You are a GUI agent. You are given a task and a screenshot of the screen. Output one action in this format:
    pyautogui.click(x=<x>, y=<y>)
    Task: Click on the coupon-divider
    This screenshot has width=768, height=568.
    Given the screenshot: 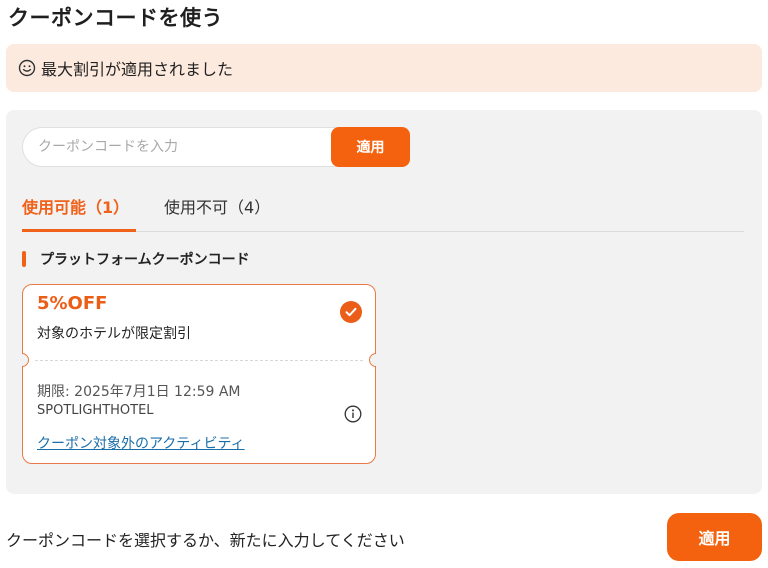 What is the action you would take?
    pyautogui.click(x=199, y=360)
    